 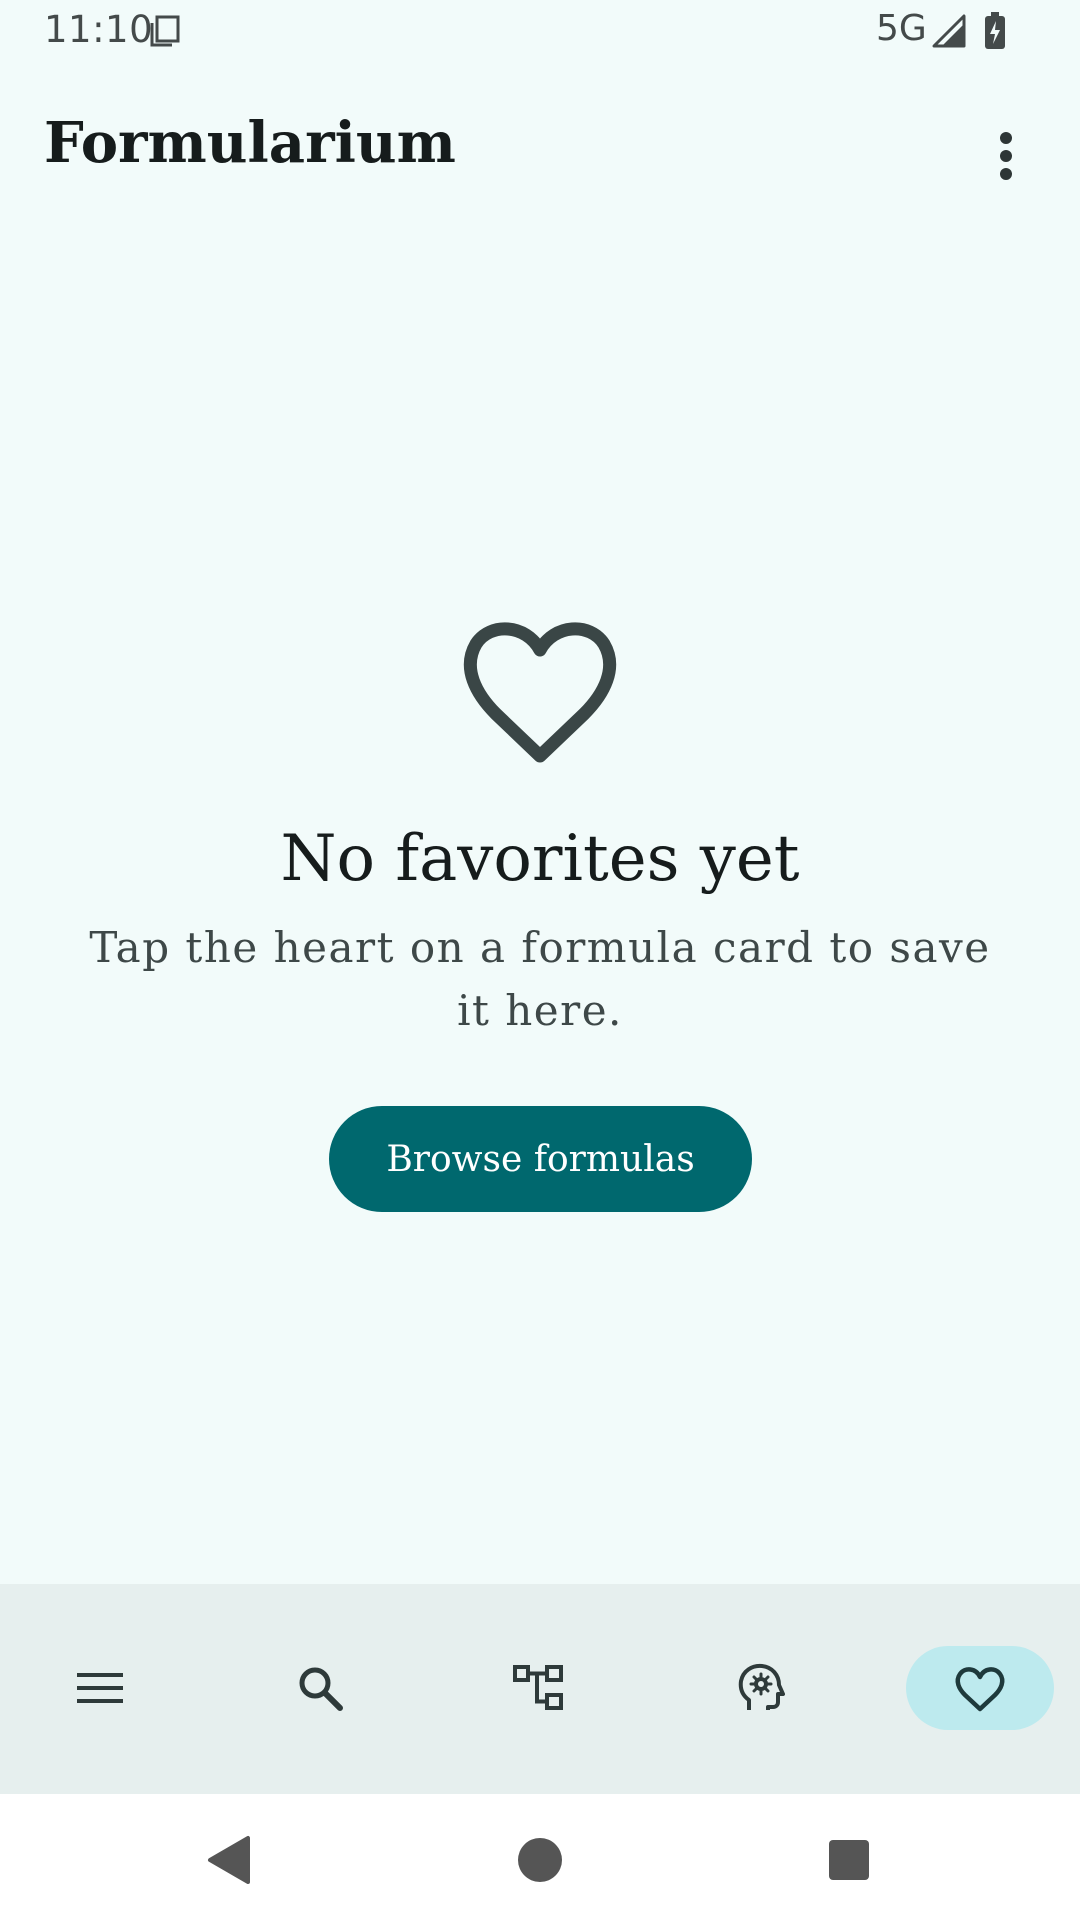 I want to click on home-icon, so click(x=540, y=1860).